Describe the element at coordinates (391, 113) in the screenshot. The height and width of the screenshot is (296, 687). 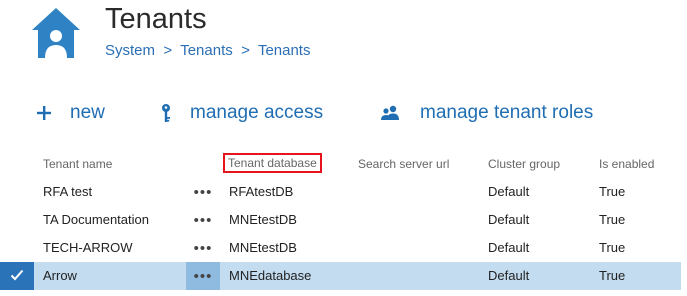
I see `users-icon` at that location.